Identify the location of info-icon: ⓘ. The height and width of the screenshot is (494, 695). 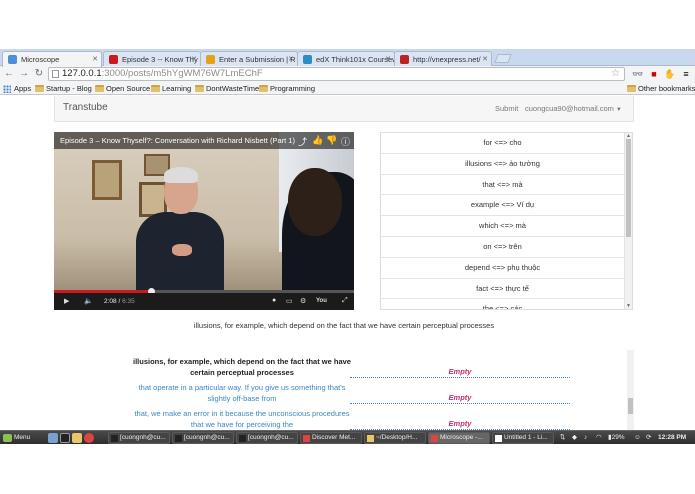
(345, 141).